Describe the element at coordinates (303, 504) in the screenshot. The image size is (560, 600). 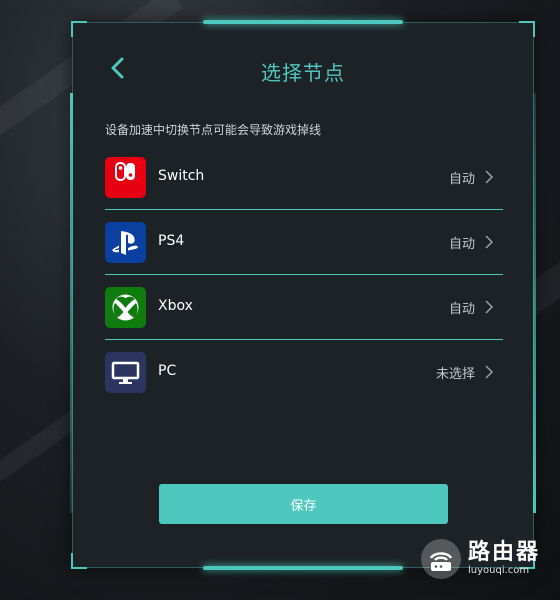
I see `save-button: 保存` at that location.